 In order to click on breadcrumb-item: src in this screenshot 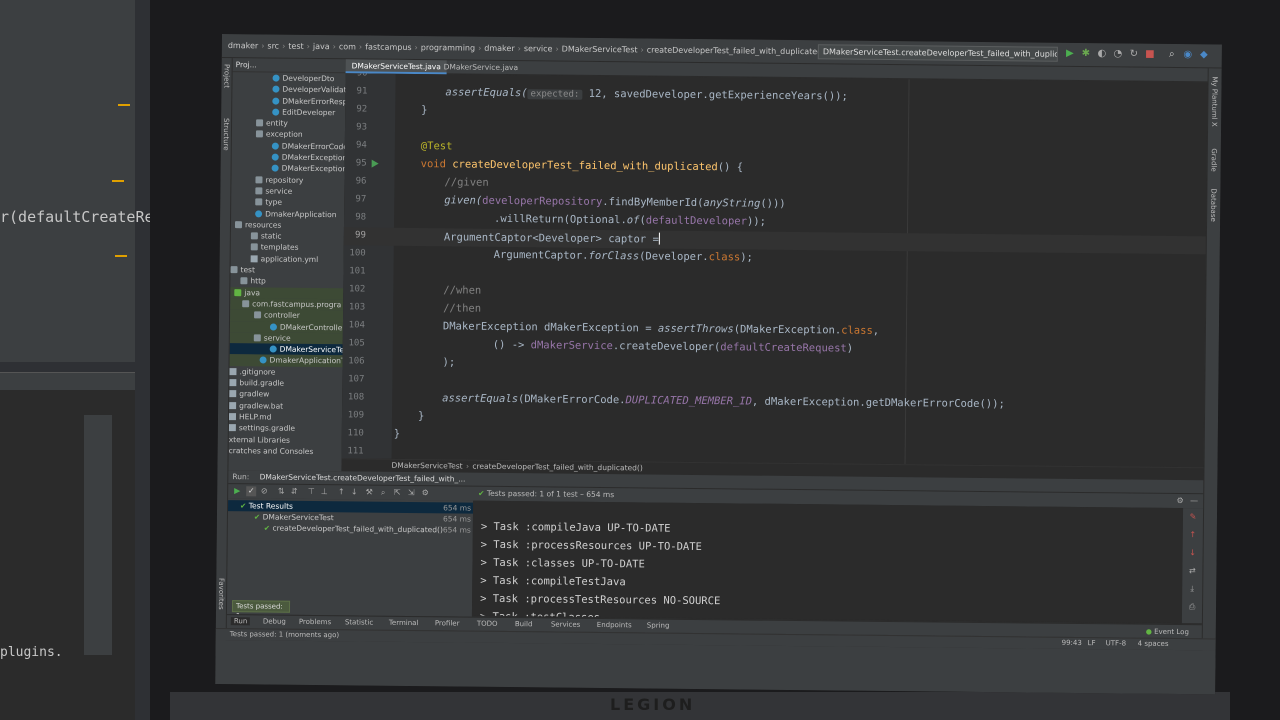, I will do `click(273, 45)`.